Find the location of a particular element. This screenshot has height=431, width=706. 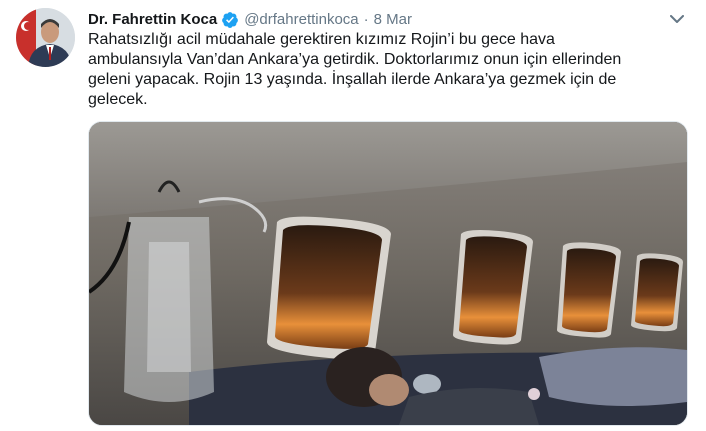

avatar is located at coordinates (45, 37).